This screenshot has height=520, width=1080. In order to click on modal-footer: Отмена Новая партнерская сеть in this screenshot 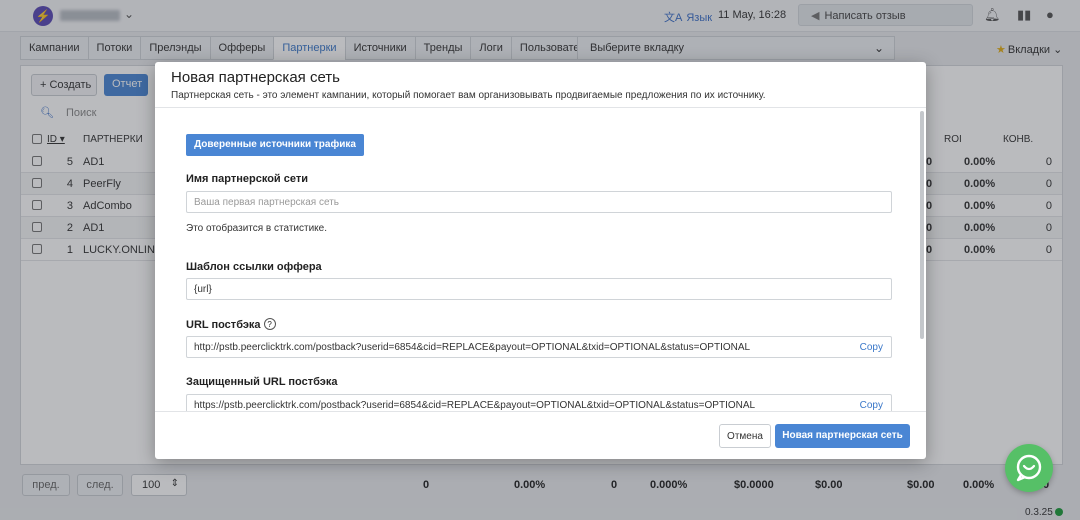, I will do `click(540, 435)`.